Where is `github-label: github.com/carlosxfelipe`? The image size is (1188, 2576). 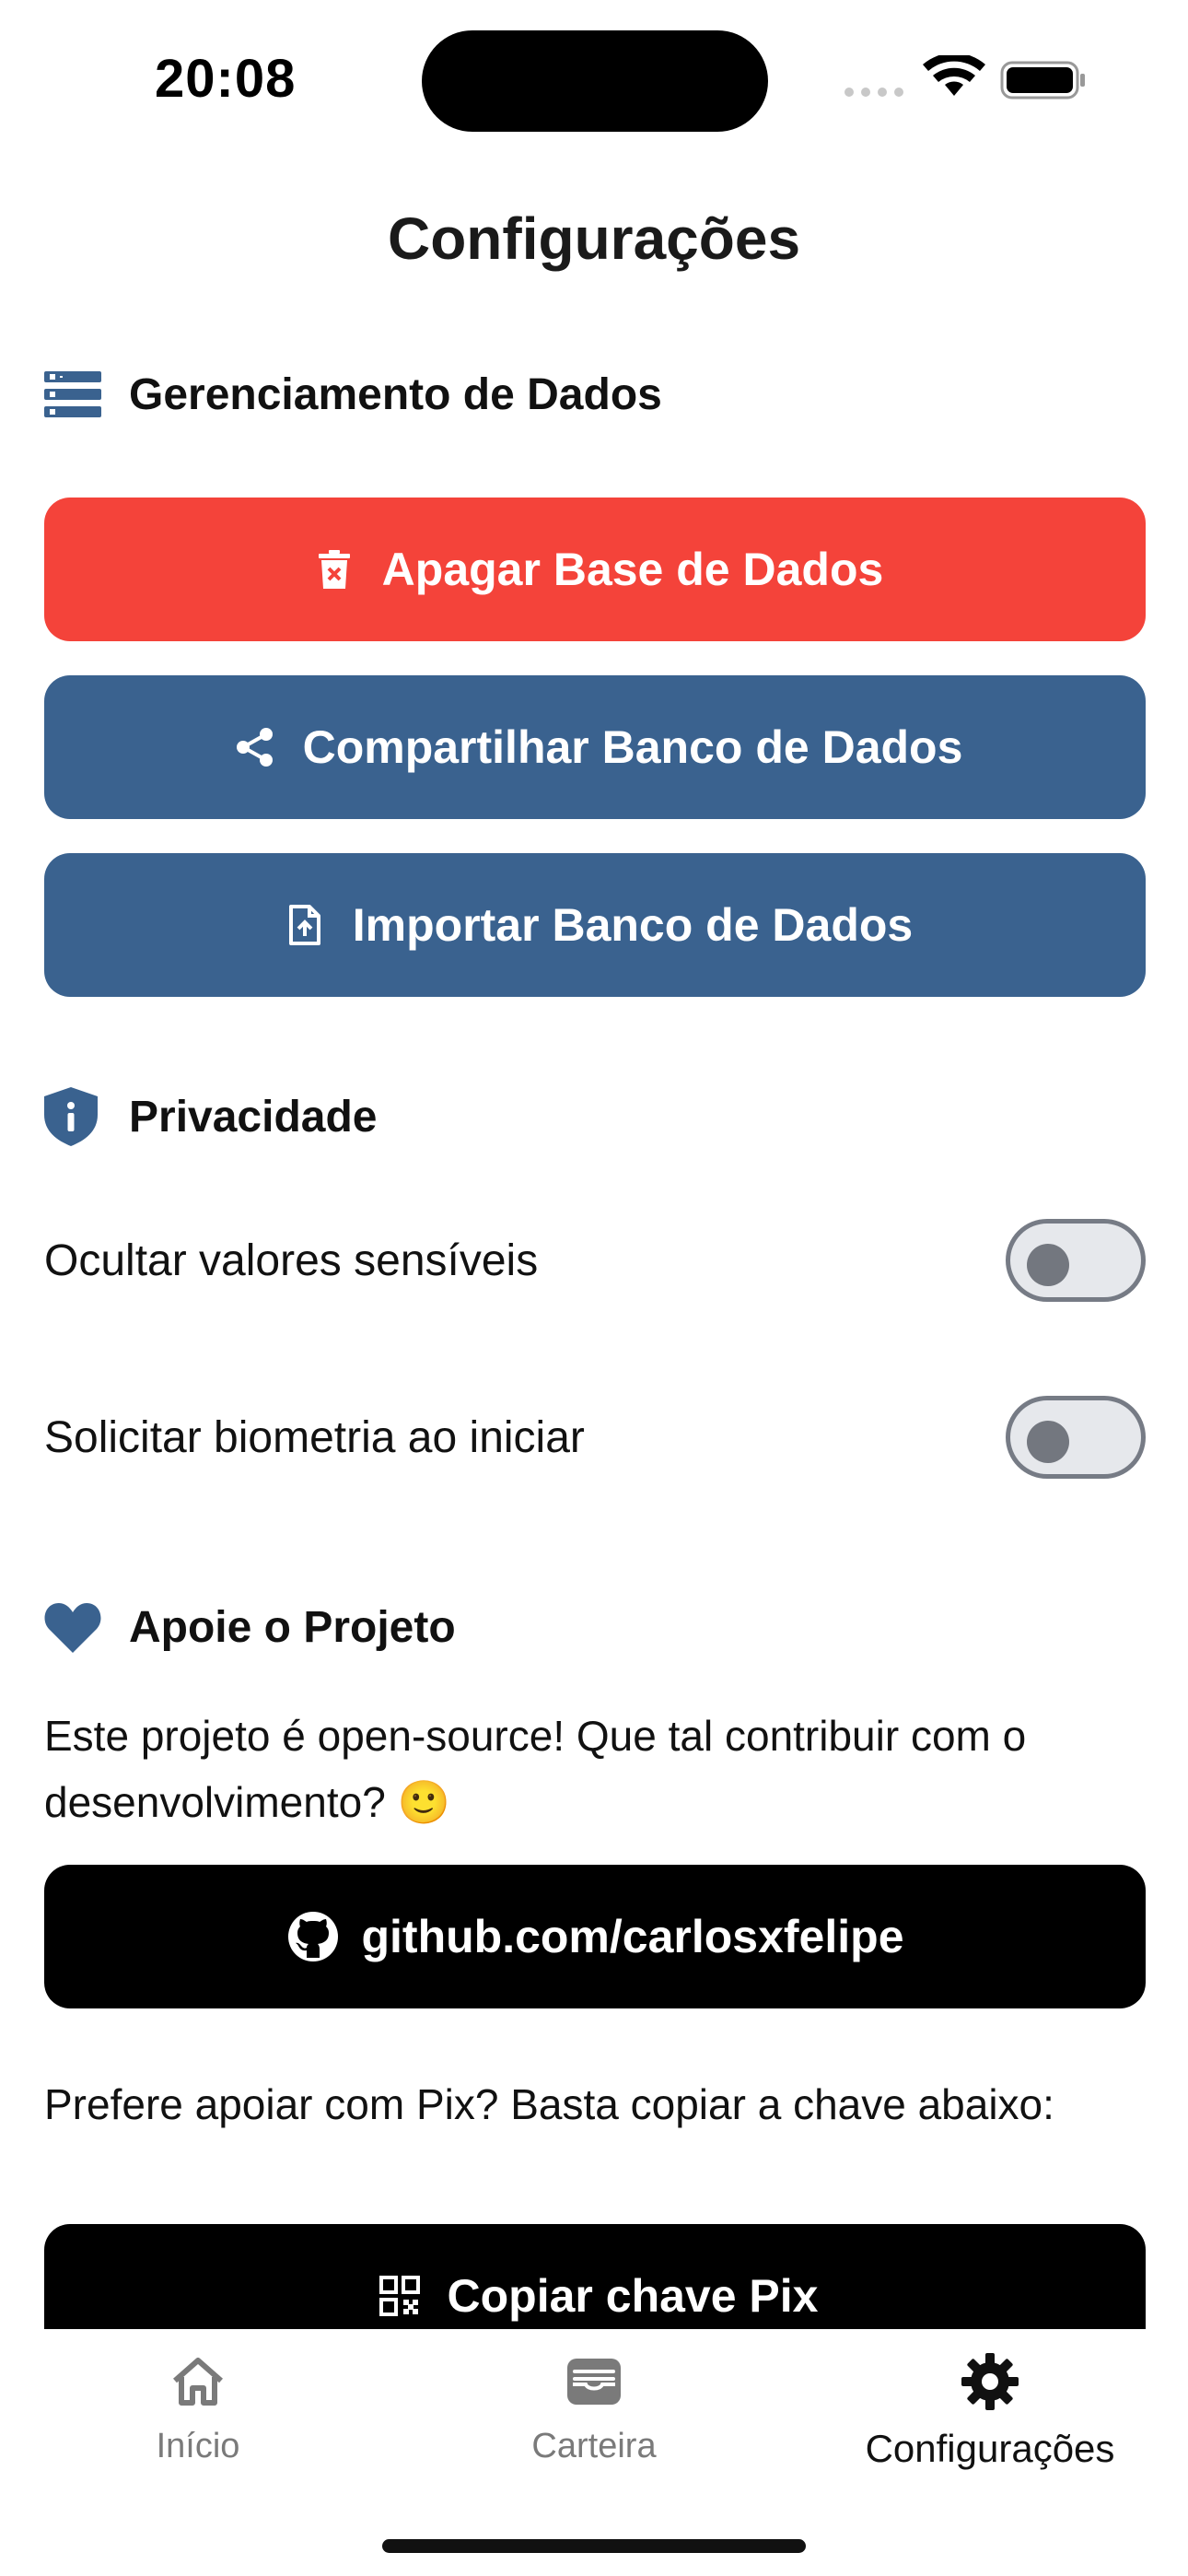
github-label: github.com/carlosxfelipe is located at coordinates (632, 1936).